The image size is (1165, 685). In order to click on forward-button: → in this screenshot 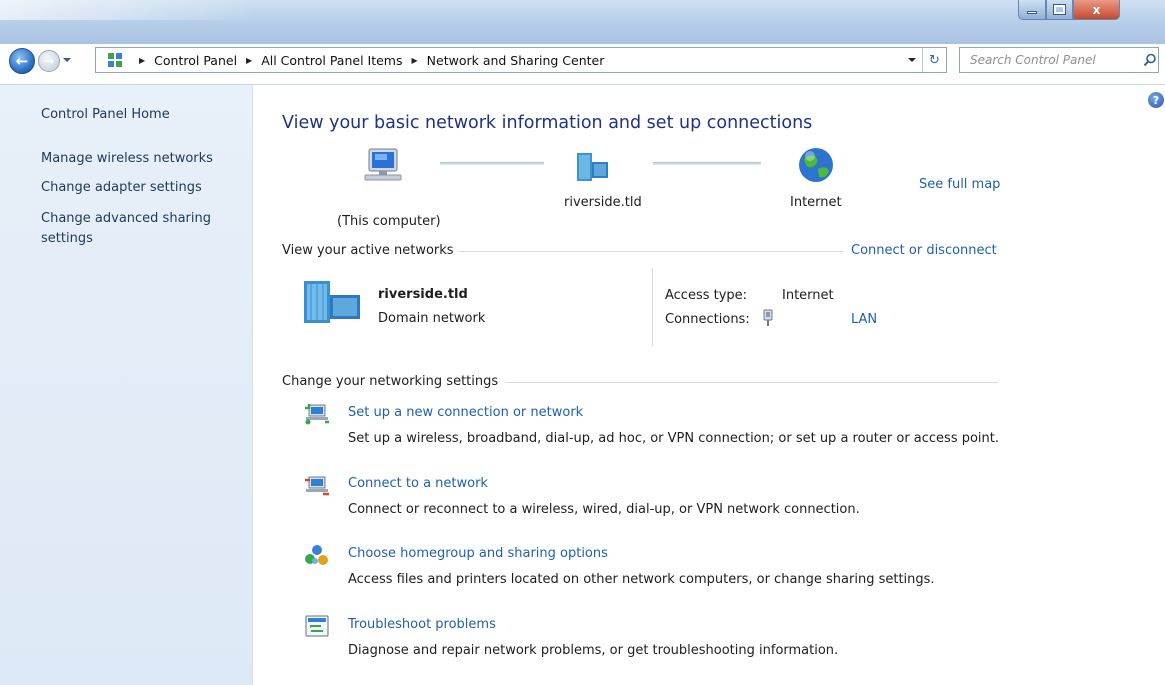, I will do `click(49, 61)`.